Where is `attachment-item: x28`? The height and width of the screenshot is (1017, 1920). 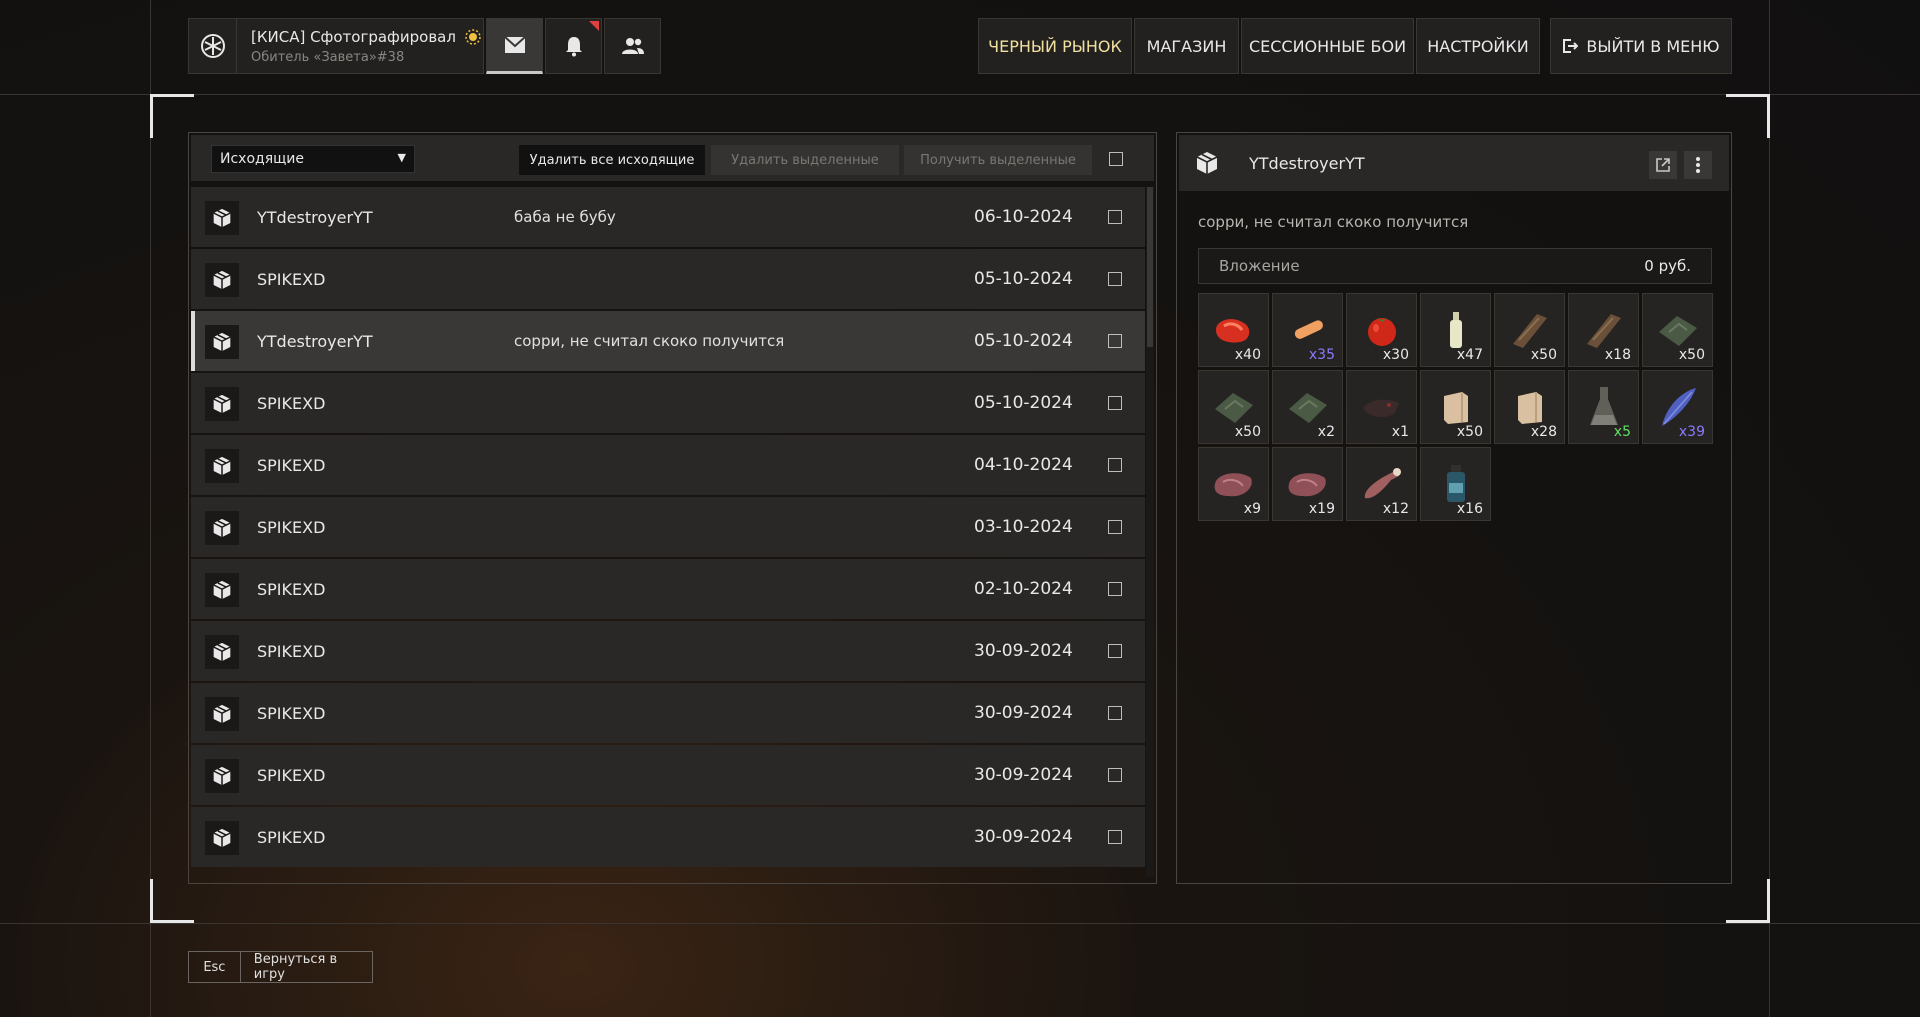 attachment-item: x28 is located at coordinates (1529, 407).